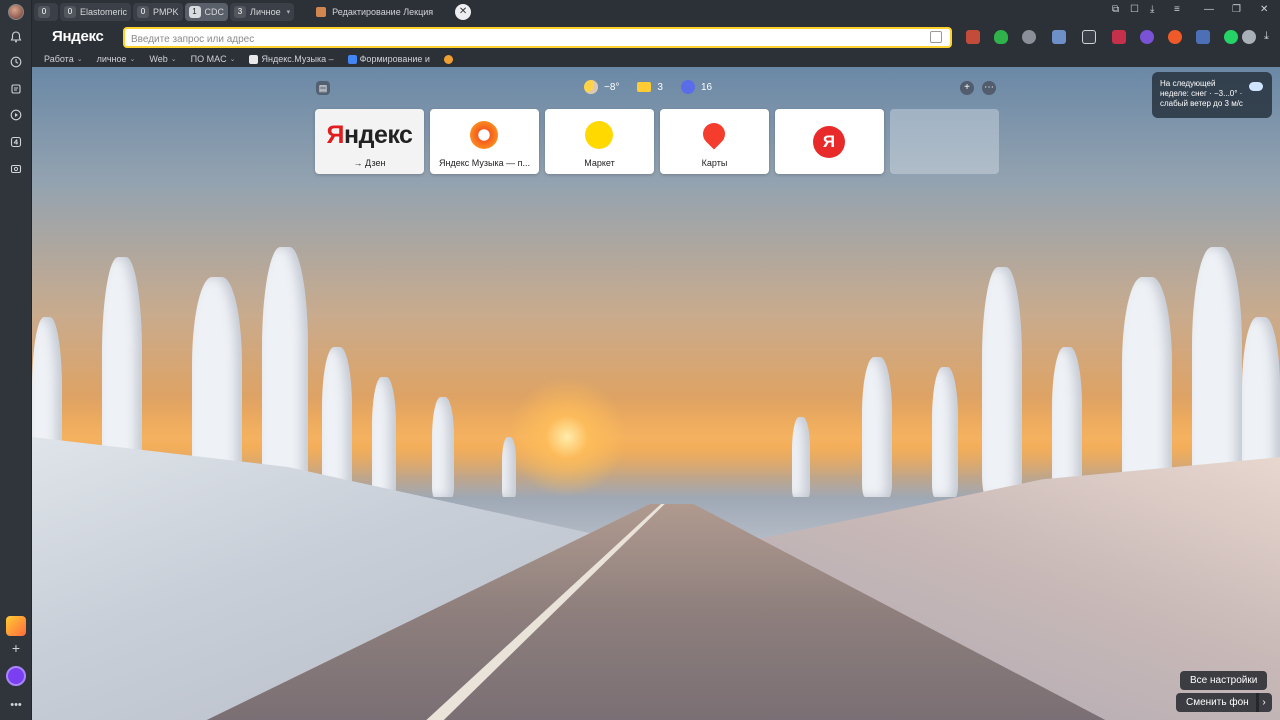  I want to click on tile-label: Маркет, so click(599, 163).